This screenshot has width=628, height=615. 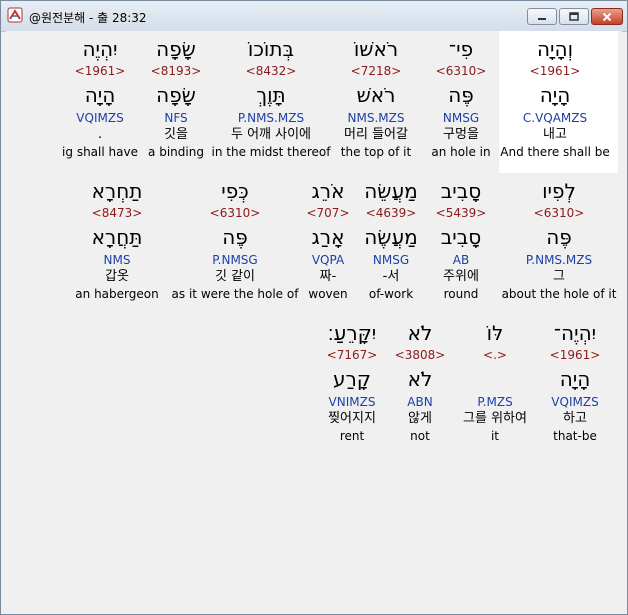 I want to click on app-icon, so click(x=15, y=15).